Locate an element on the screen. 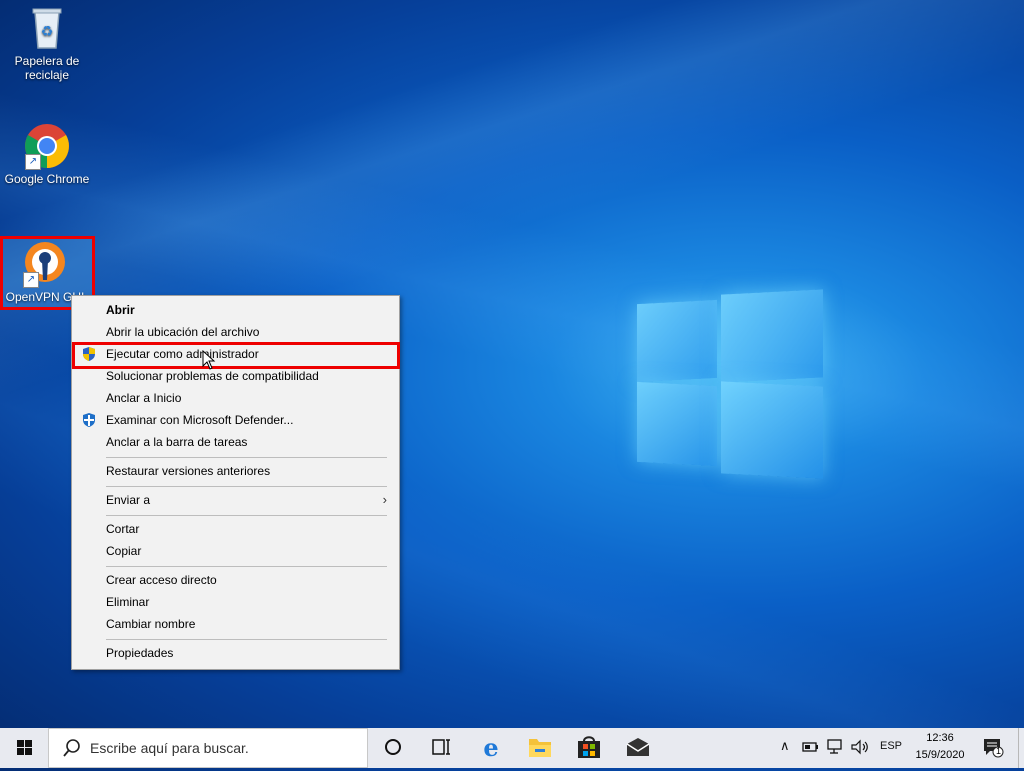 Image resolution: width=1024 pixels, height=771 pixels. defender-icon is located at coordinates (89, 420).